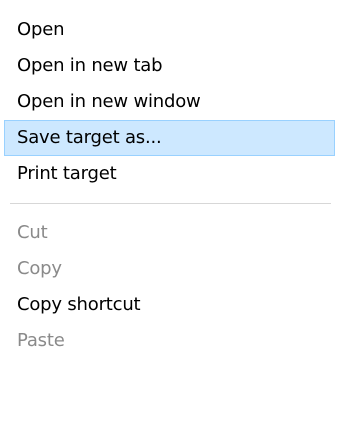 The image size is (341, 424). Describe the element at coordinates (41, 29) in the screenshot. I see `menu-item-label: Open` at that location.